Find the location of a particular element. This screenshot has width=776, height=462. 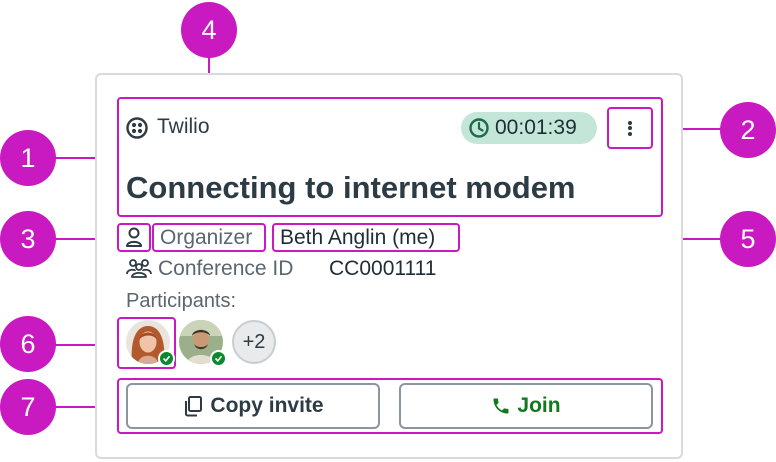

join-label: Join is located at coordinates (539, 405).